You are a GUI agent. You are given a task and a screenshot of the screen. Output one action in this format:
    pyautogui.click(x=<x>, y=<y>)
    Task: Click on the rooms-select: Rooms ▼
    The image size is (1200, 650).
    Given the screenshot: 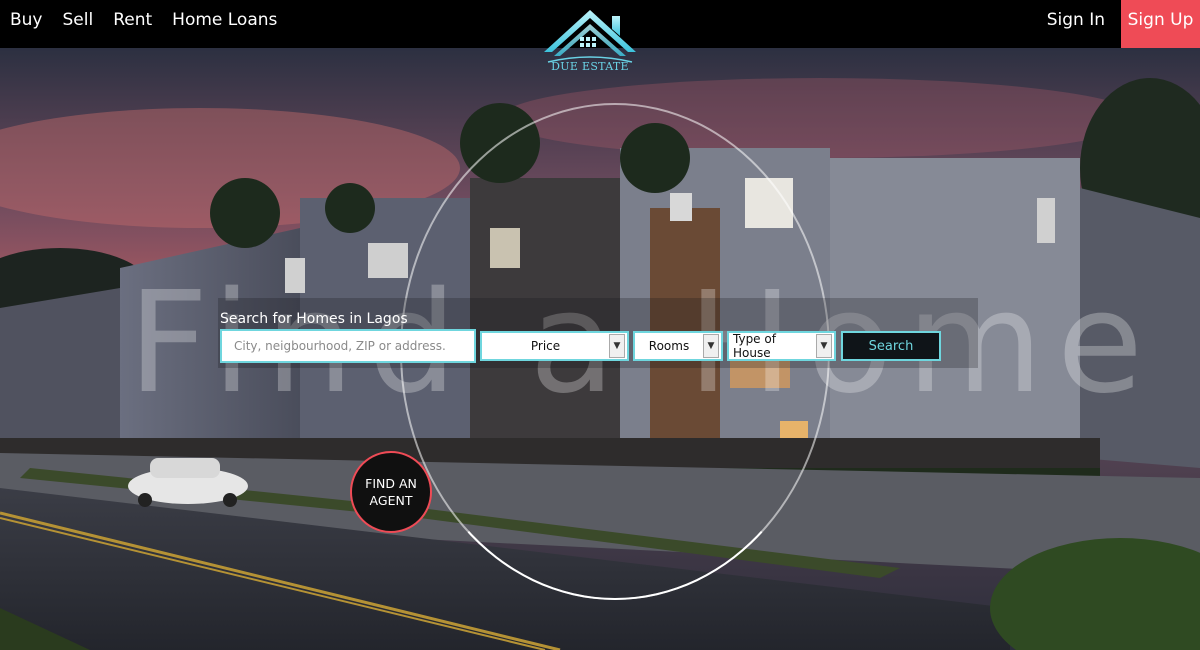 What is the action you would take?
    pyautogui.click(x=678, y=346)
    